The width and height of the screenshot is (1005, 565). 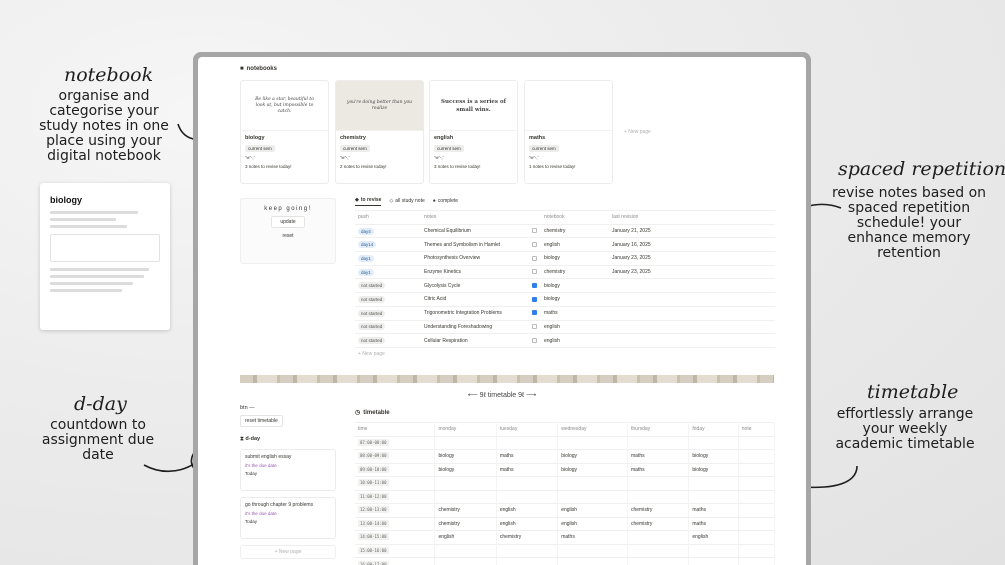 What do you see at coordinates (475, 340) in the screenshot?
I see `note-title: Cellular Respiration` at bounding box center [475, 340].